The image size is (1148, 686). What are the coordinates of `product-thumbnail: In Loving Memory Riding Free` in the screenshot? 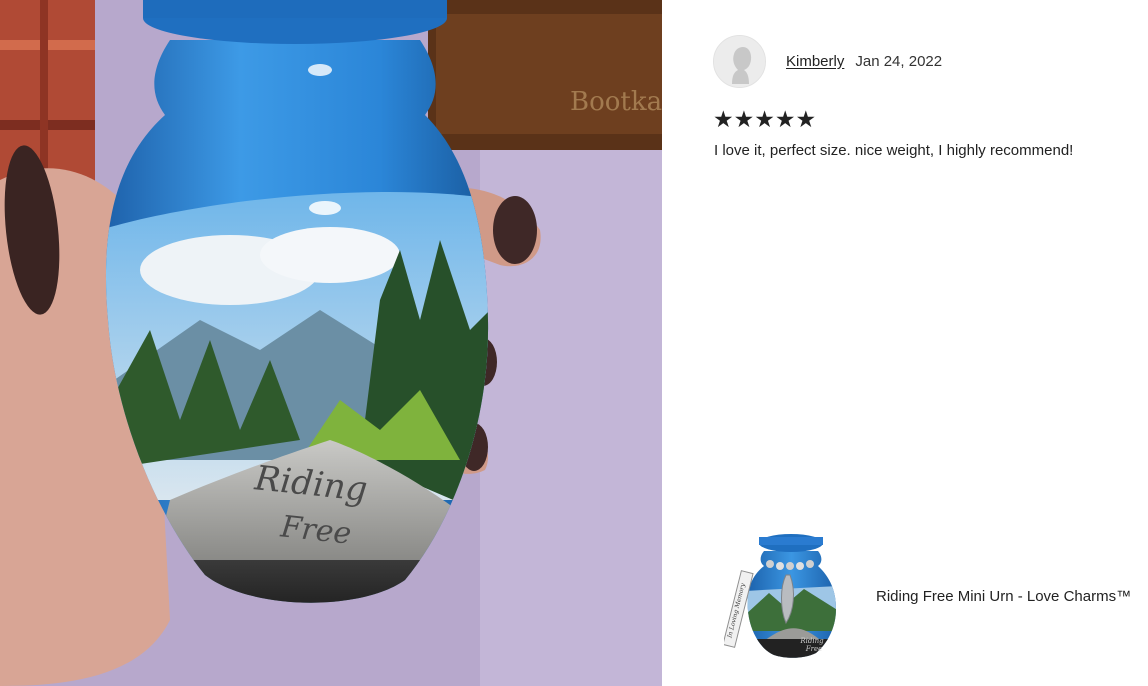 It's located at (784, 596).